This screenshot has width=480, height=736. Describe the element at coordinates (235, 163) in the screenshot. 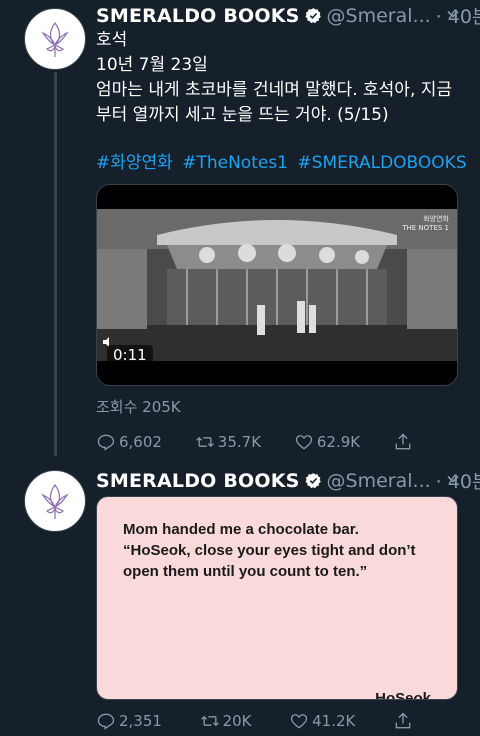

I see `hashtag-link: #TheNotes1` at that location.